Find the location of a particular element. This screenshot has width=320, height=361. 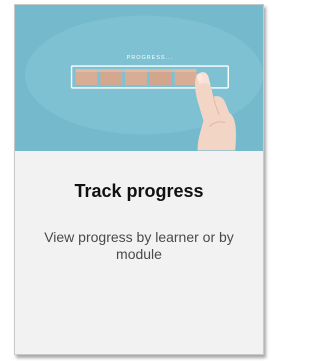

card-title: Track progress is located at coordinates (139, 191).